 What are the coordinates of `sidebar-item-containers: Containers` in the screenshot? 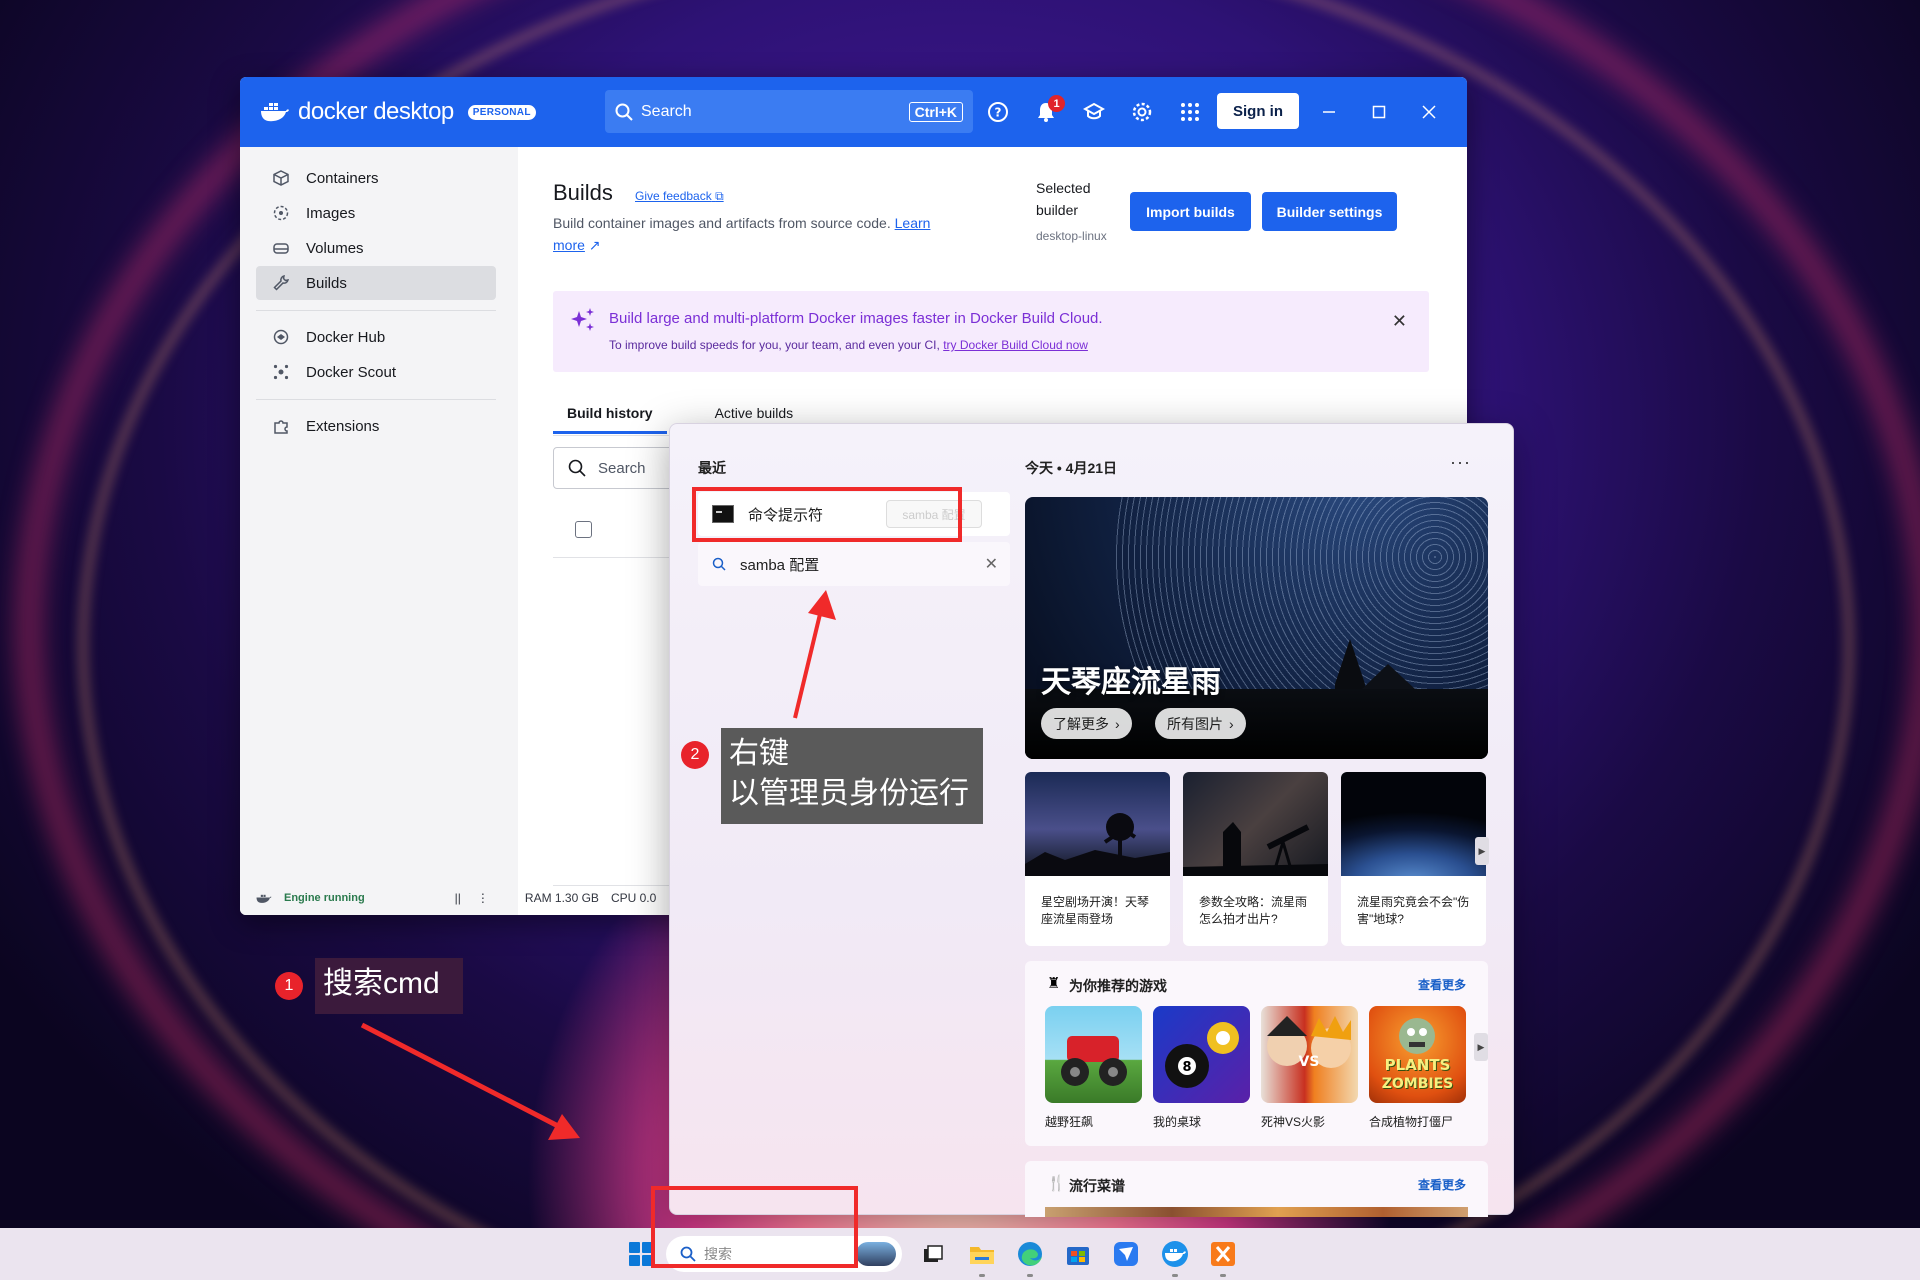 It's located at (376, 178).